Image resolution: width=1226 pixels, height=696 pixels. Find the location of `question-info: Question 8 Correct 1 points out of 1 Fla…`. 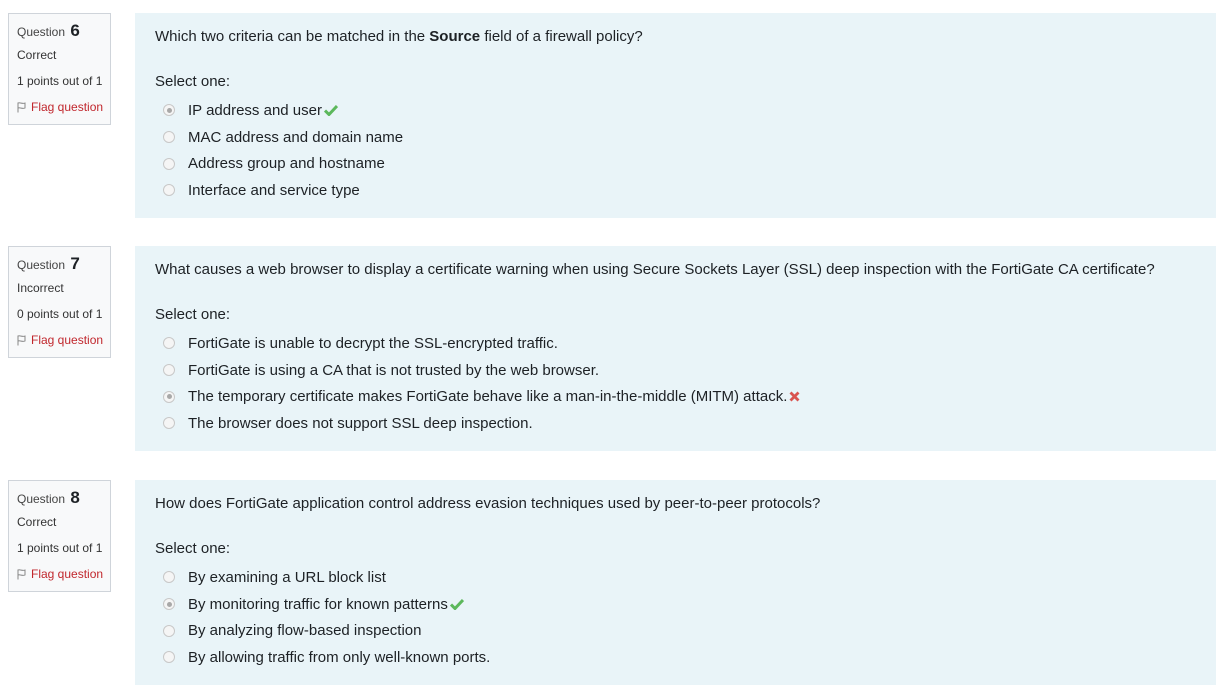

question-info: Question 8 Correct 1 points out of 1 Fla… is located at coordinates (59, 536).